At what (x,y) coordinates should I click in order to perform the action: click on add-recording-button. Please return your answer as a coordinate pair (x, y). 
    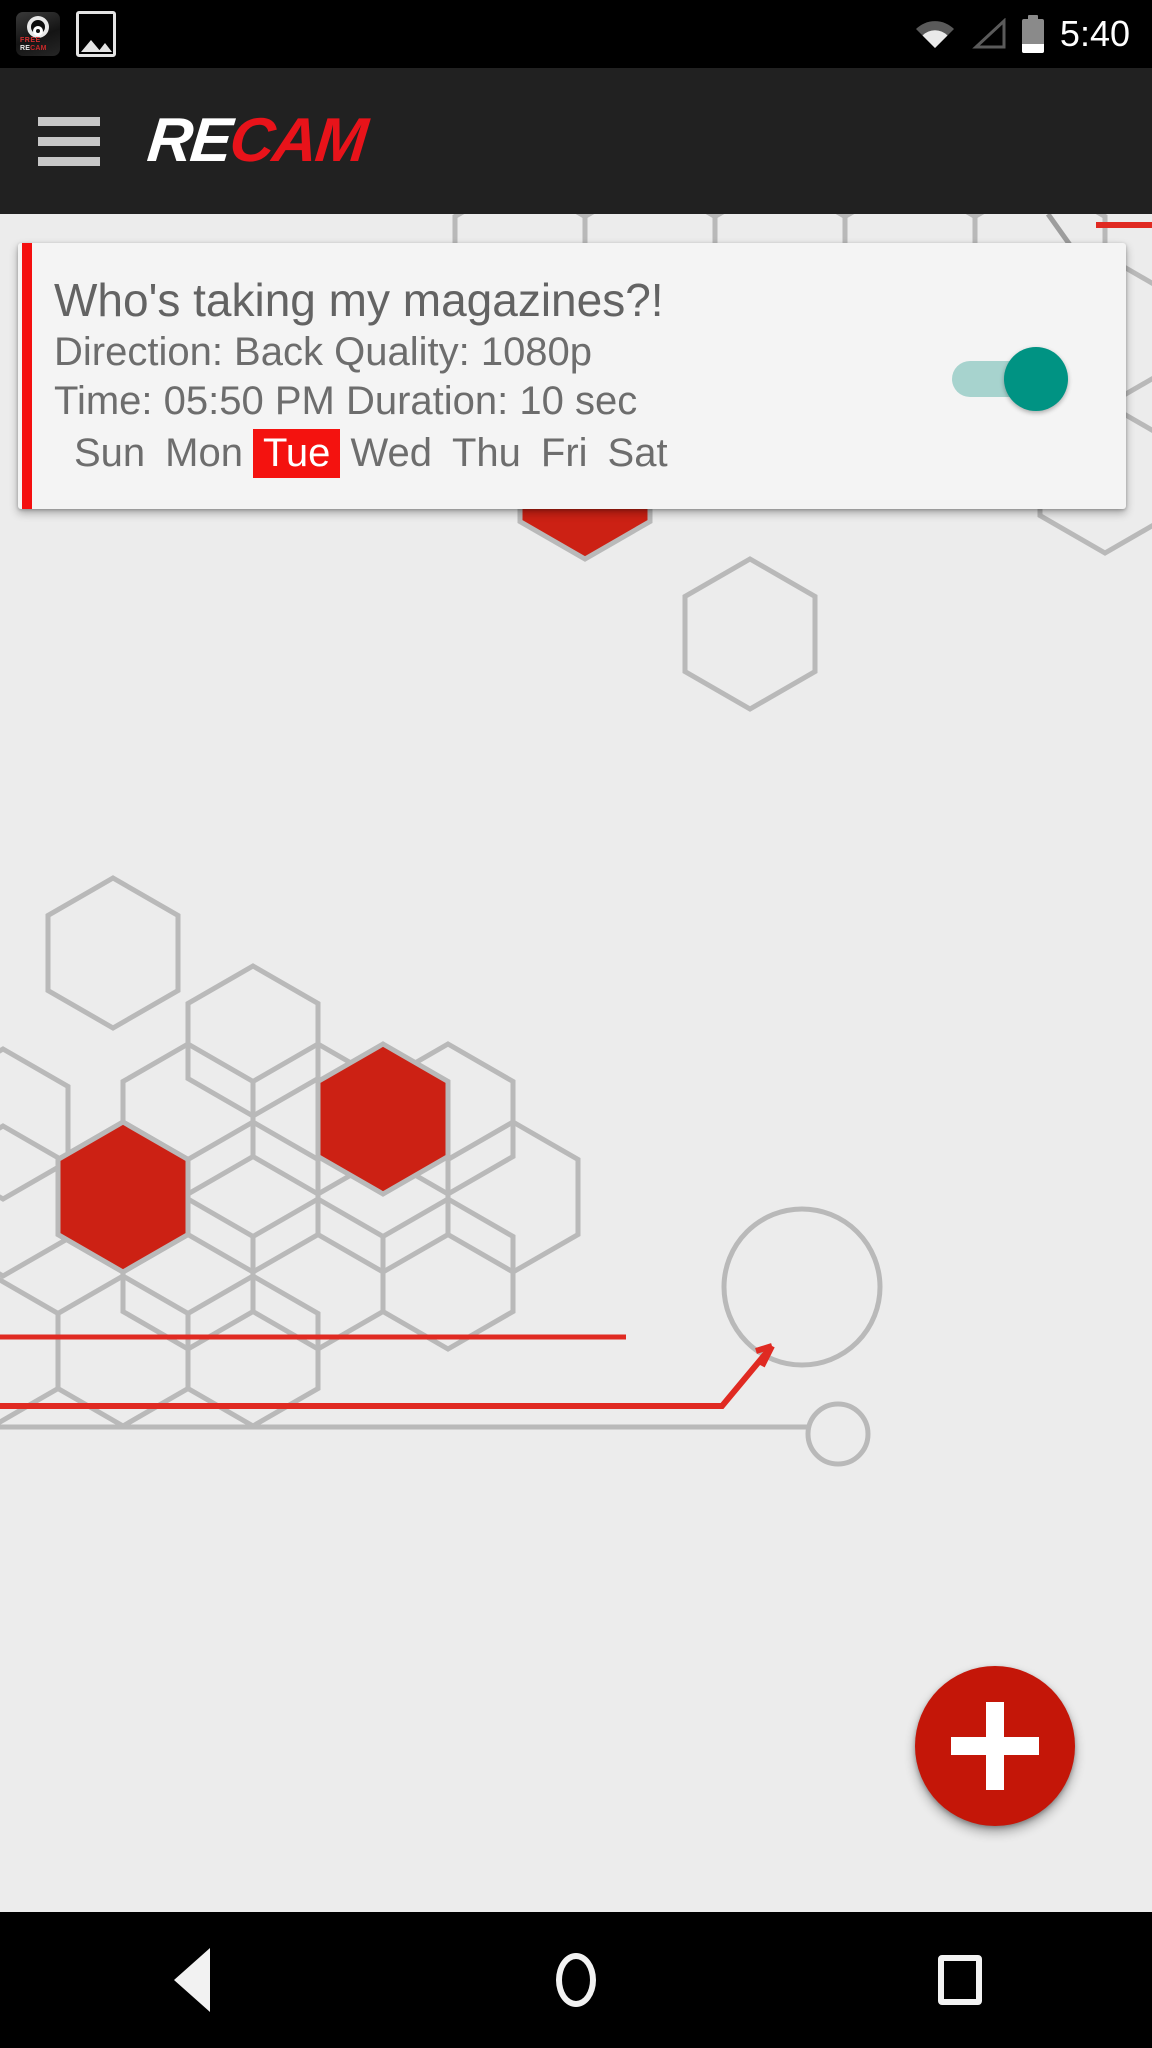
    Looking at the image, I should click on (995, 1746).